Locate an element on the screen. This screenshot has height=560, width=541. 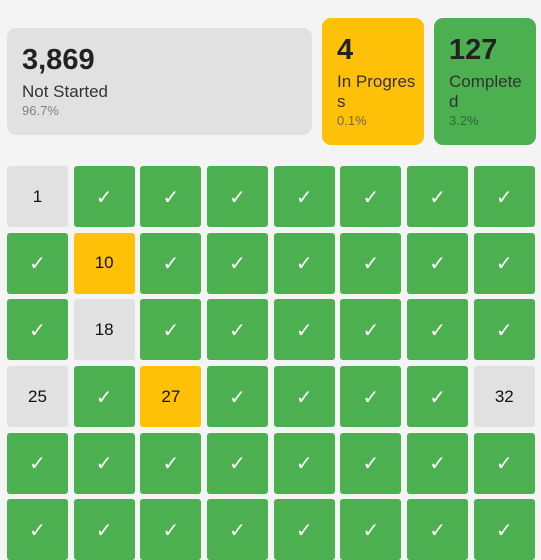
not-started-label: Not Started is located at coordinates (65, 91).